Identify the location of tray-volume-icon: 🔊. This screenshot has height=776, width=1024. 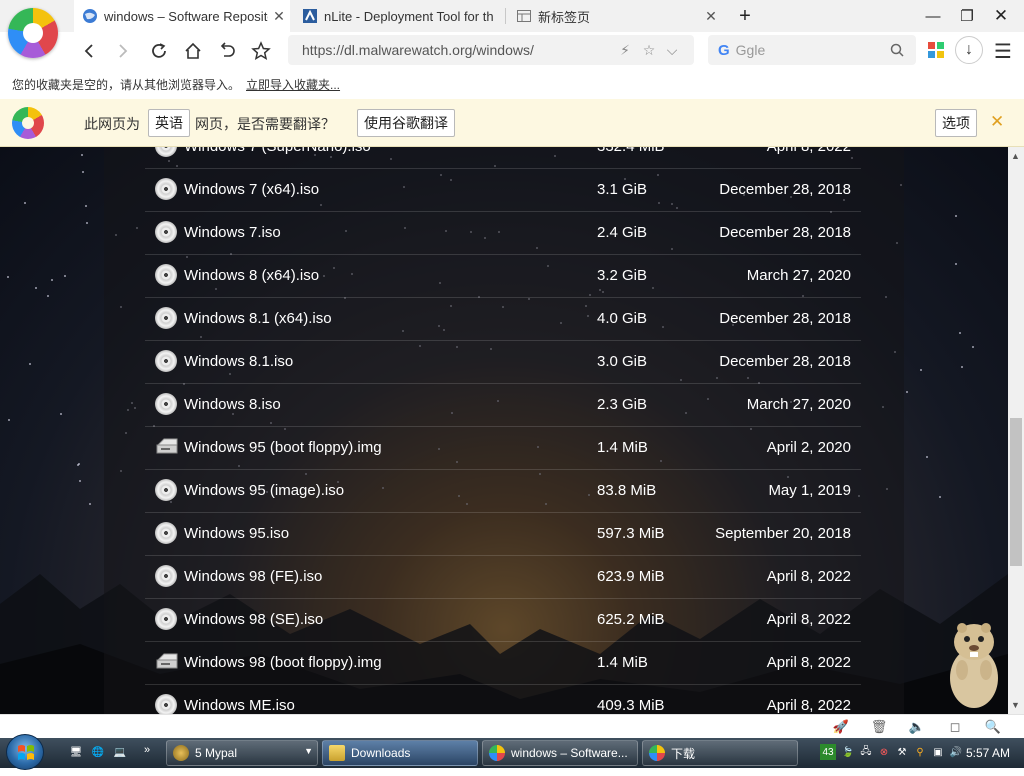
(956, 752).